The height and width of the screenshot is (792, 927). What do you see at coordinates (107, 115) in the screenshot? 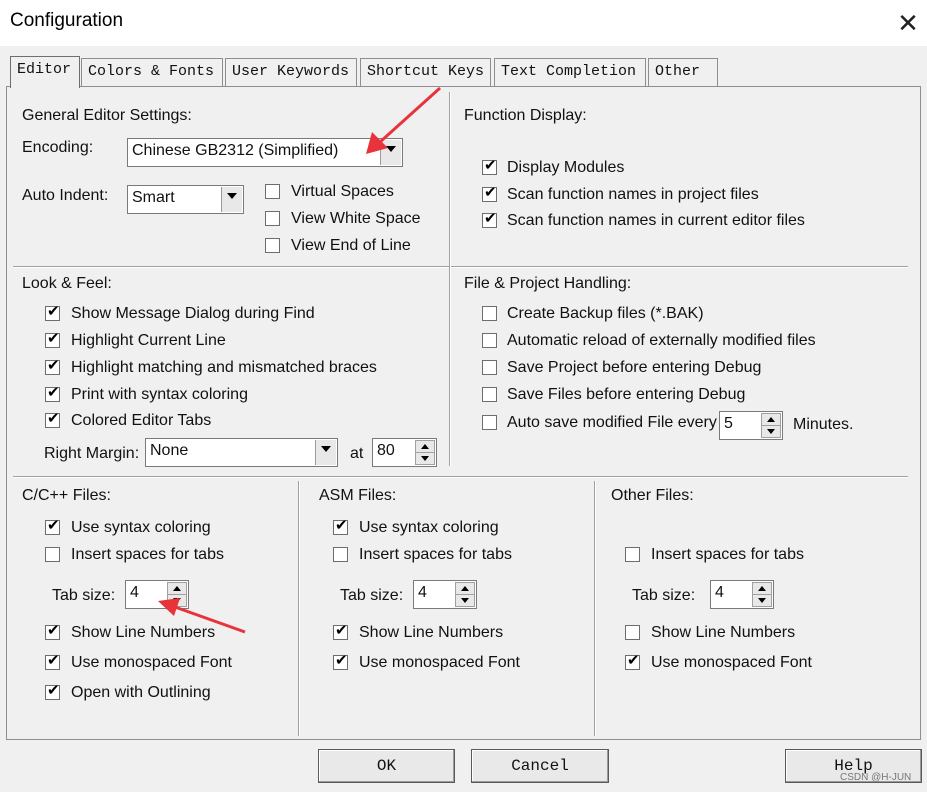
I see `general-settings-heading: General Editor Settings:` at bounding box center [107, 115].